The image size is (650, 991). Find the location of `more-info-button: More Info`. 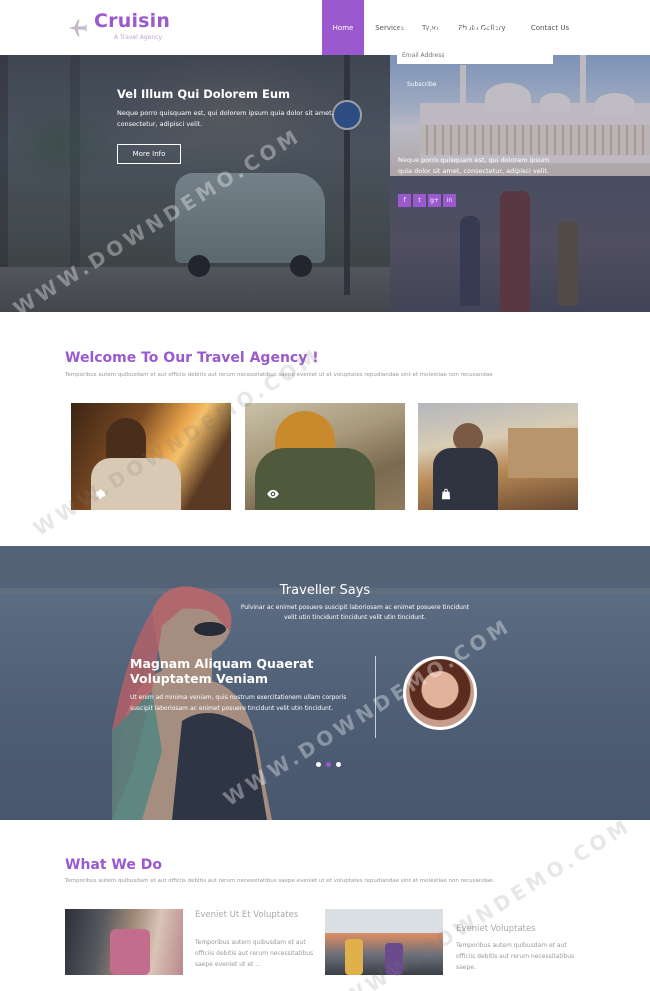

more-info-button: More Info is located at coordinates (149, 154).